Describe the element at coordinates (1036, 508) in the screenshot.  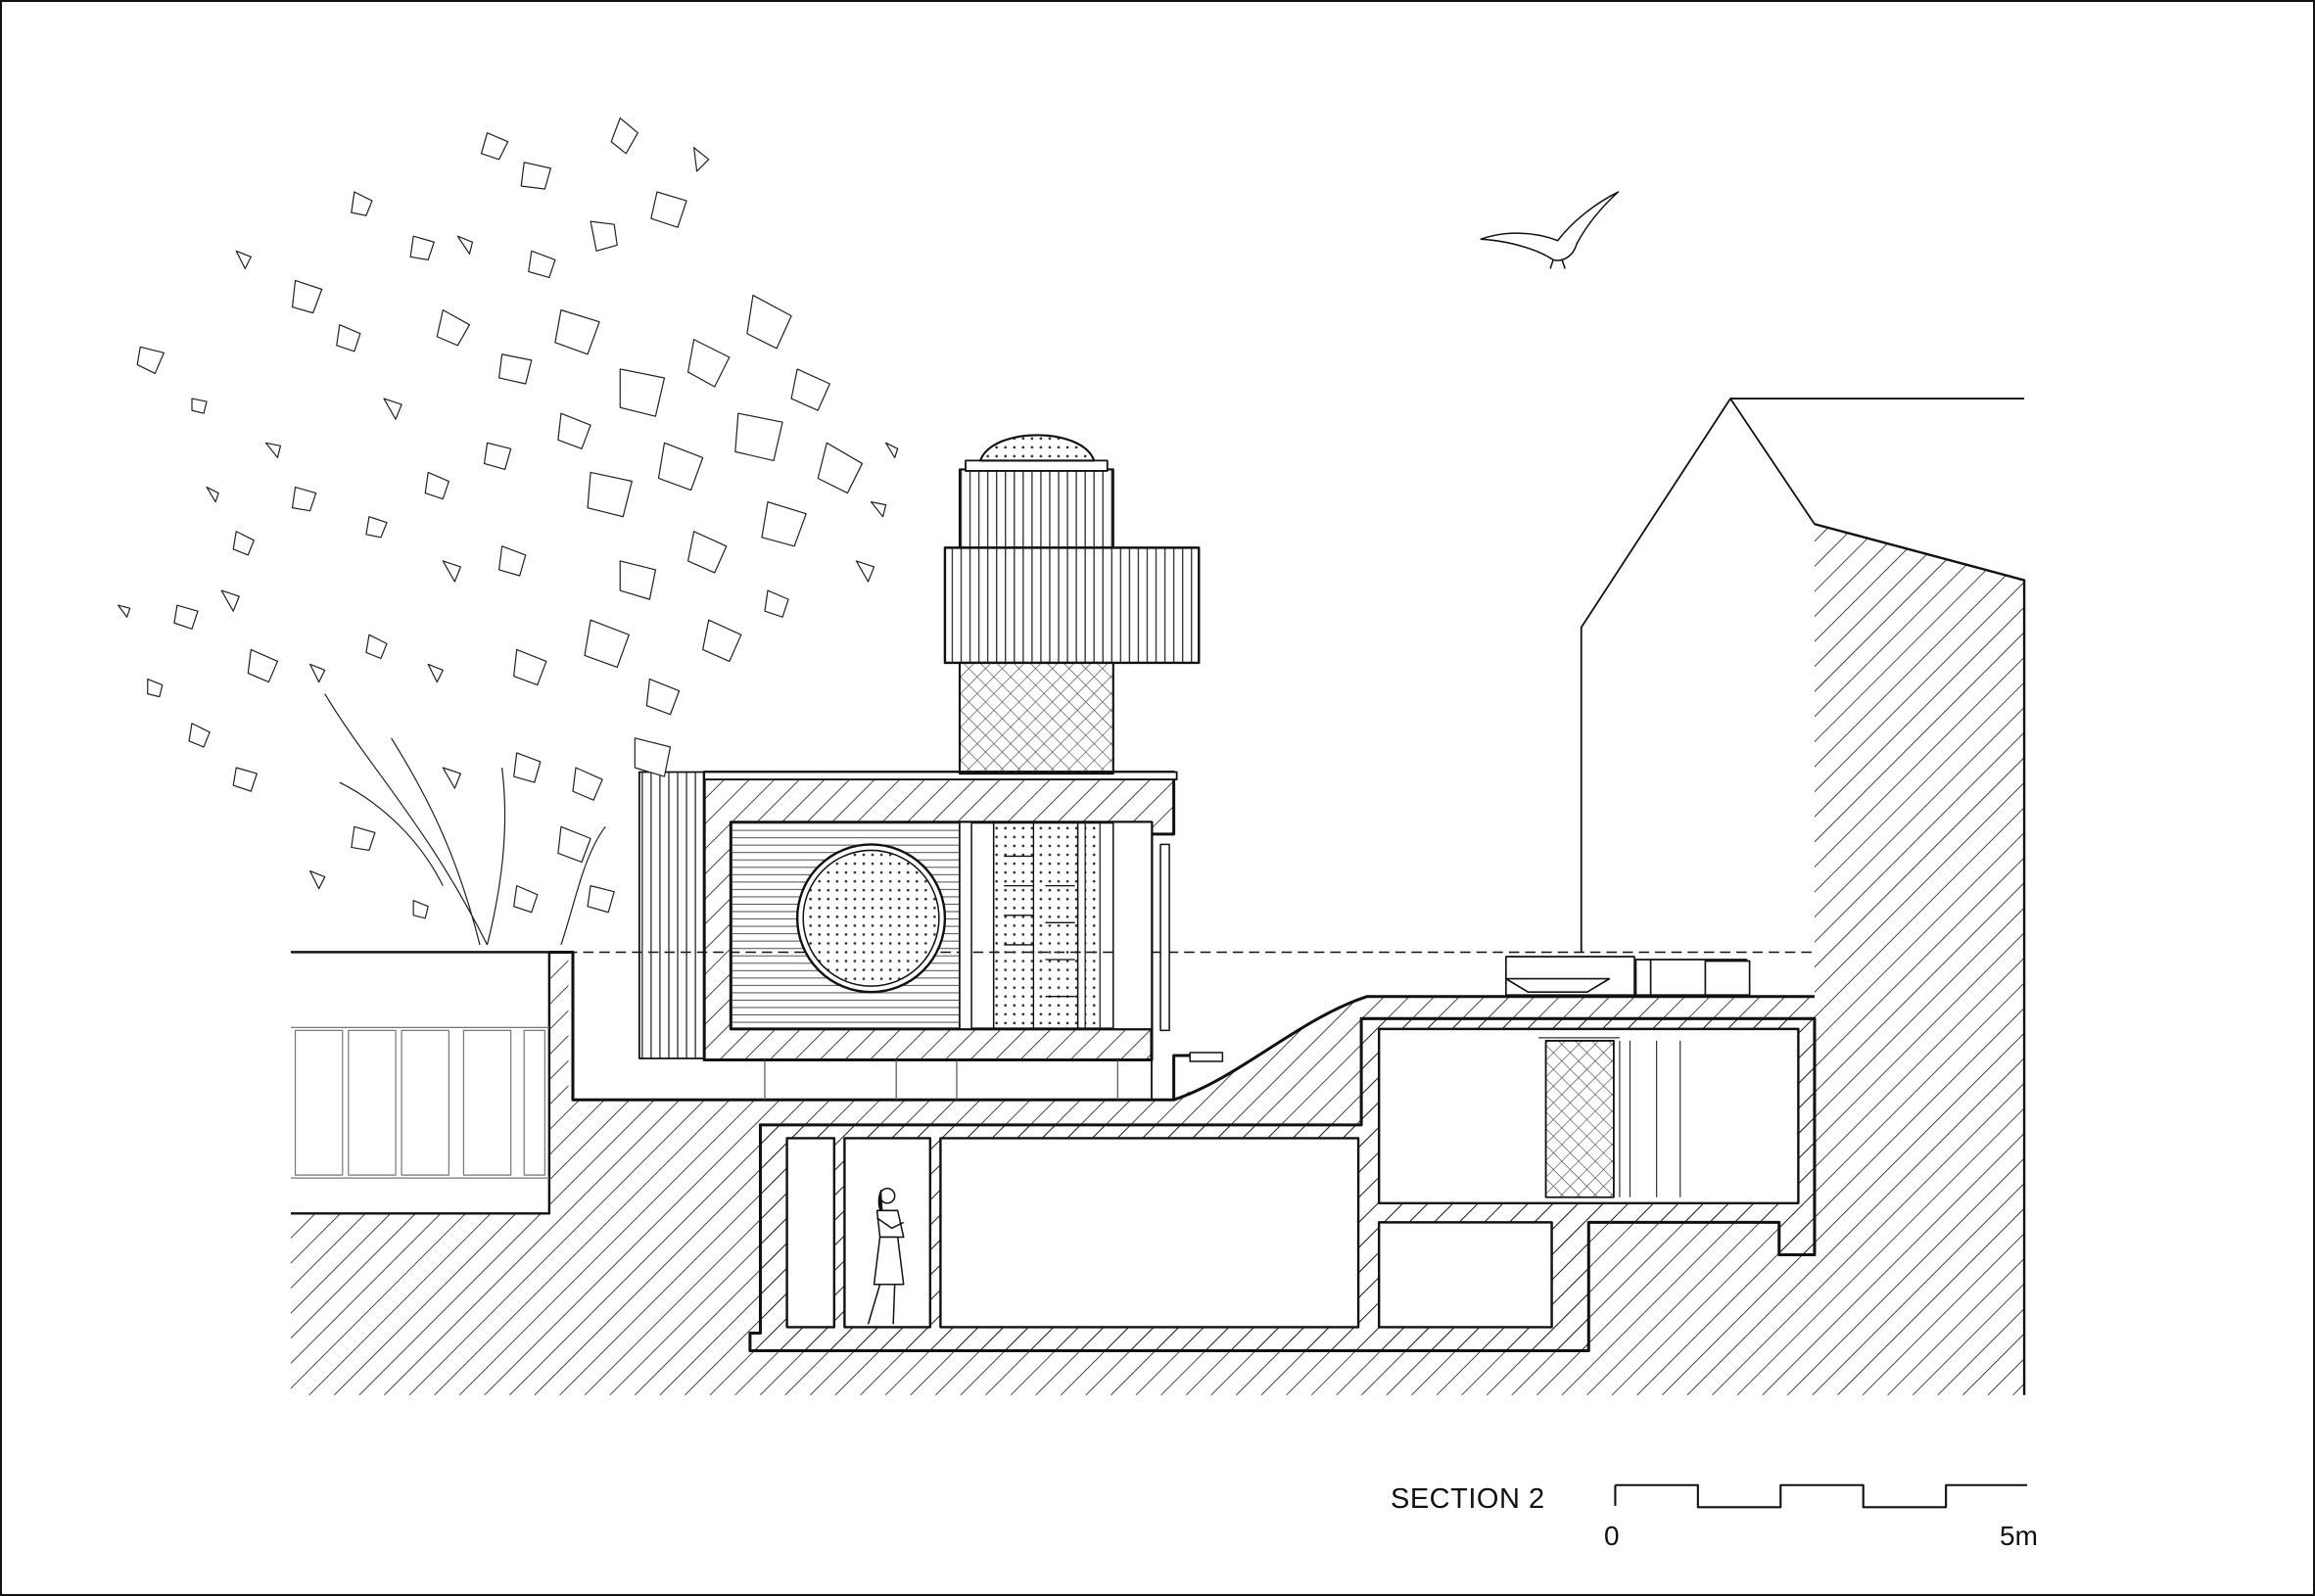
I see `tower-upper-ring` at that location.